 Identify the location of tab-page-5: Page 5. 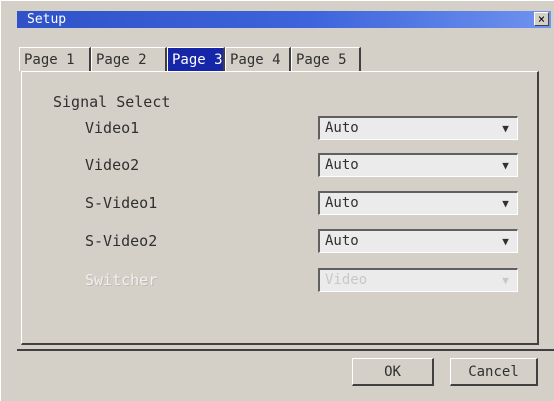
(326, 59).